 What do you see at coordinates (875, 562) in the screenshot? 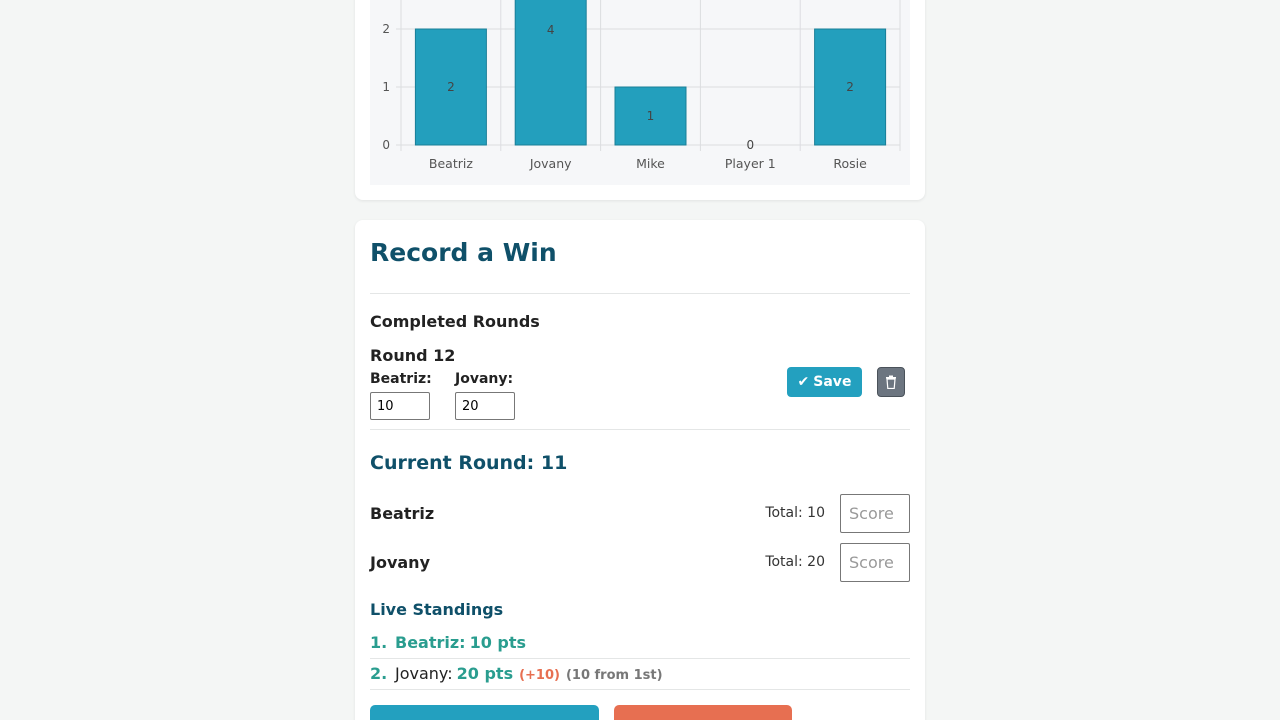
I see `score-input-jovany` at bounding box center [875, 562].